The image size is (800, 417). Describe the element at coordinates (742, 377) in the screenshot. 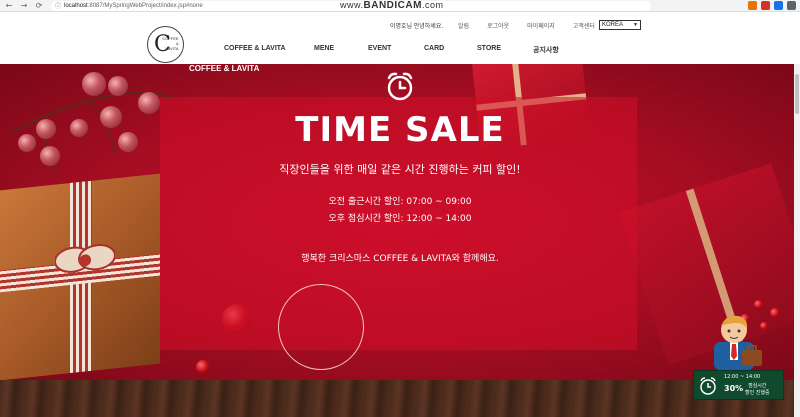

I see `promo-time: 12:00 ~ 14:00` at that location.